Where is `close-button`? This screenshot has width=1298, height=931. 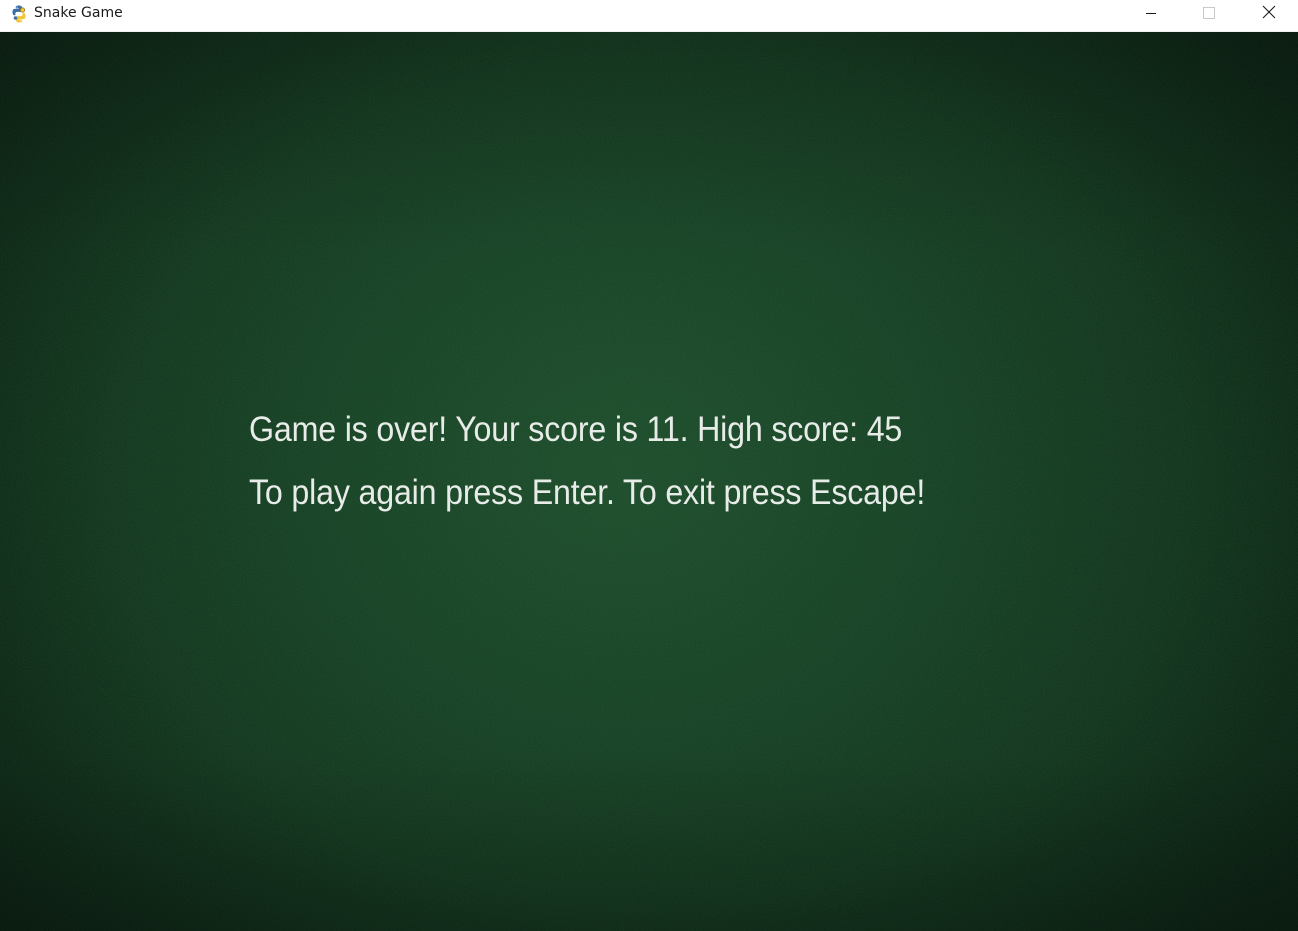 close-button is located at coordinates (1269, 13).